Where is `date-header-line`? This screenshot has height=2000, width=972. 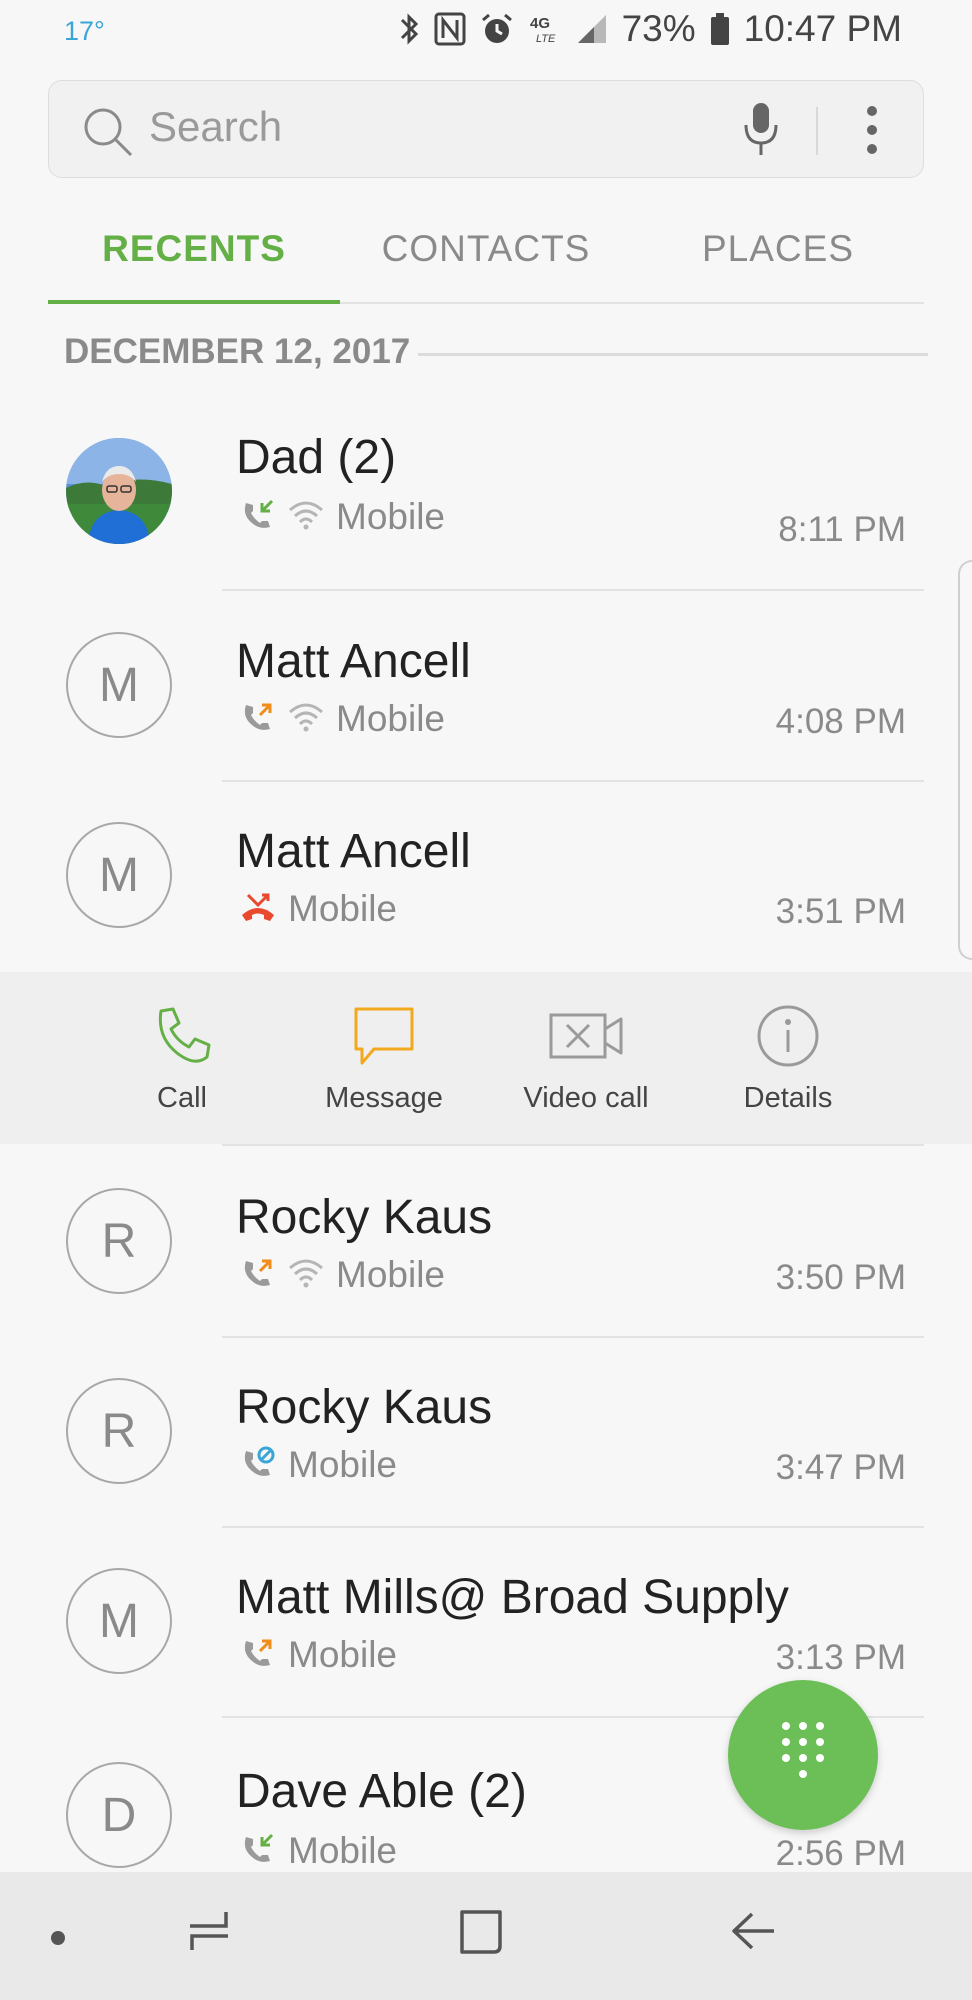 date-header-line is located at coordinates (673, 354).